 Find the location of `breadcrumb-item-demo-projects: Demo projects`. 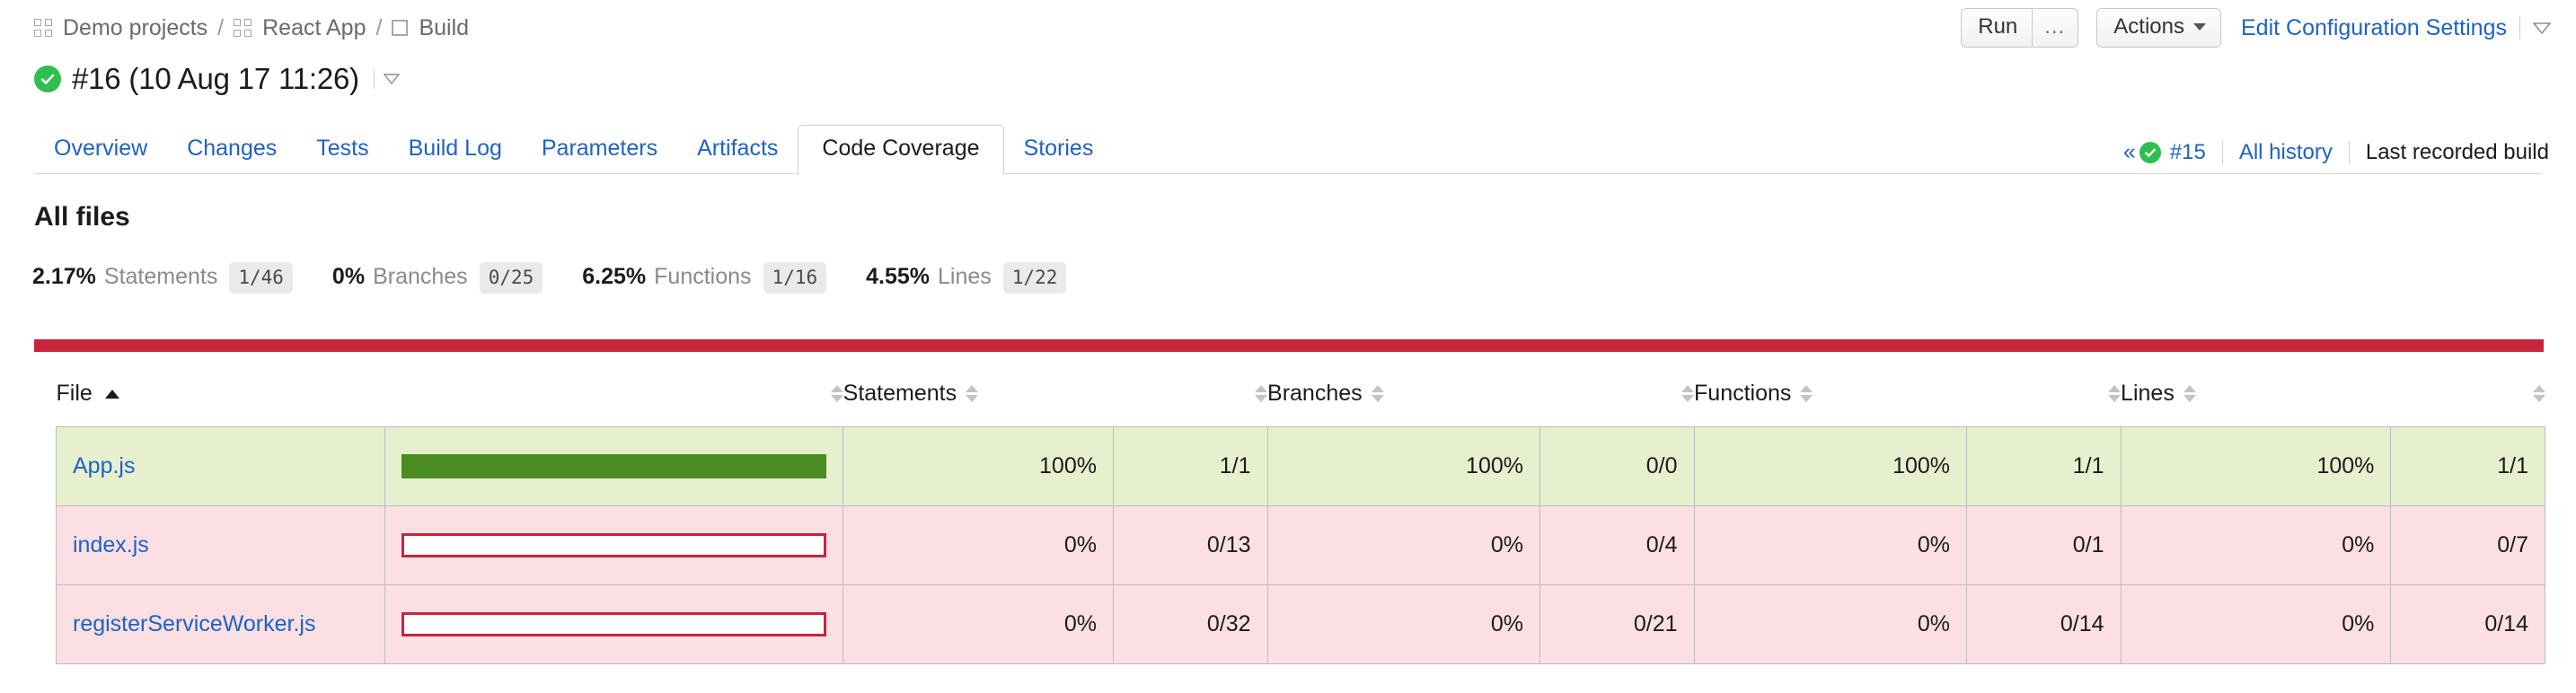

breadcrumb-item-demo-projects: Demo projects is located at coordinates (120, 28).